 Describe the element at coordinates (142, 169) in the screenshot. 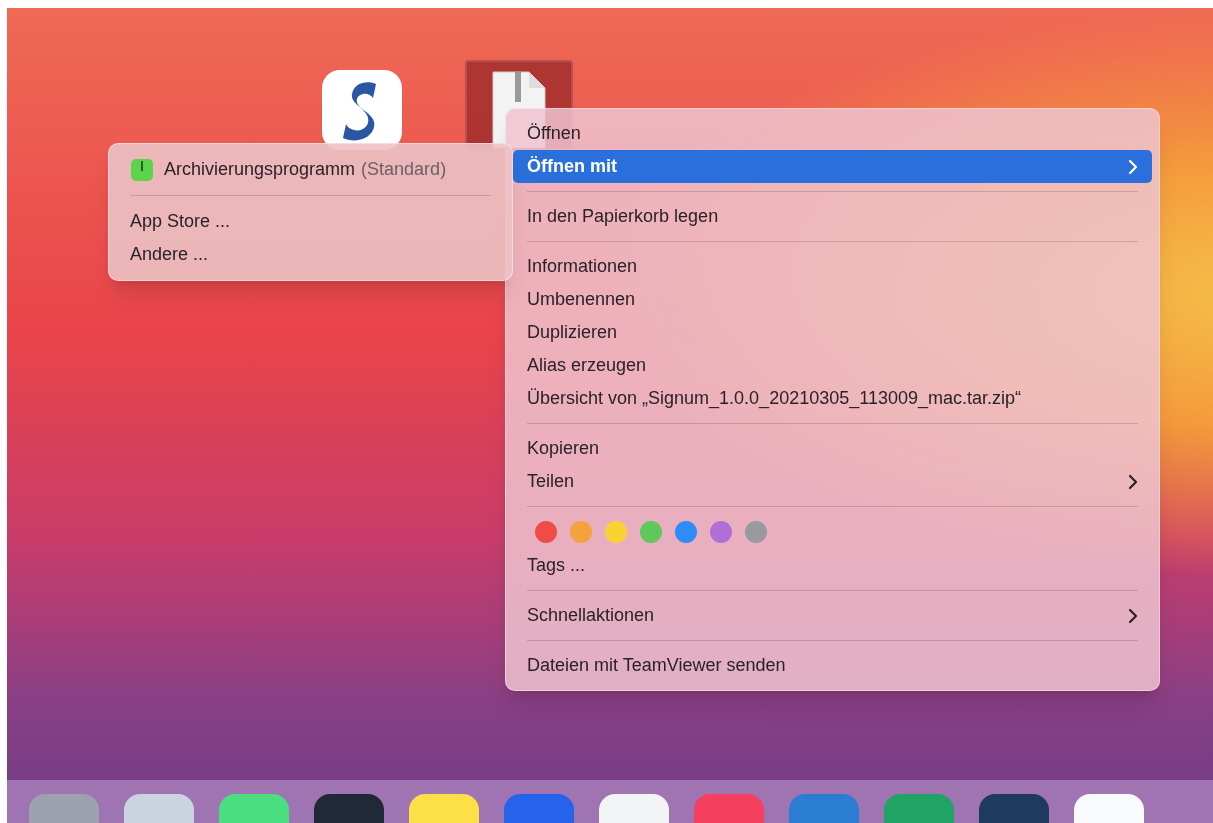

I see `archive-app-icon` at that location.